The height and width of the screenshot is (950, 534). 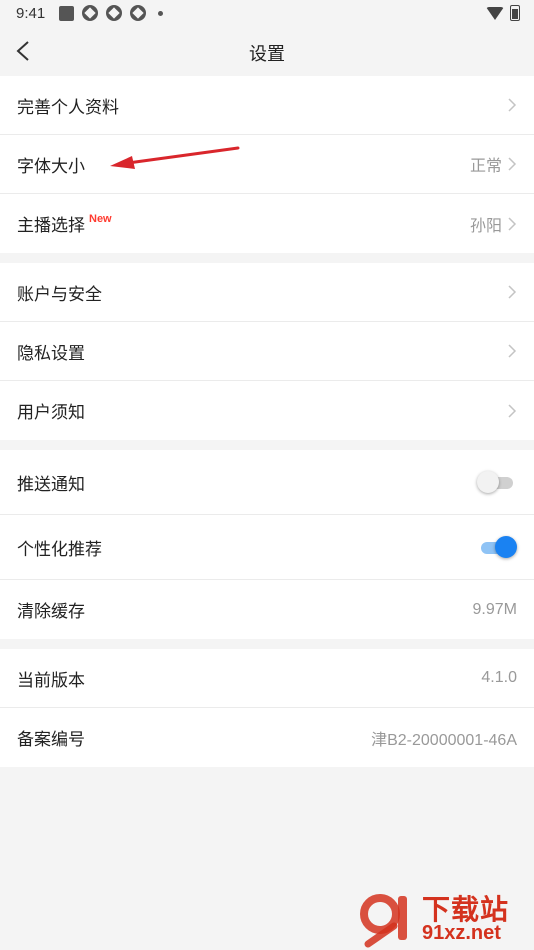 I want to click on settings-group-about: 当前版本 4.1.0 备案编号 津B2-20000001-46A, so click(x=267, y=708).